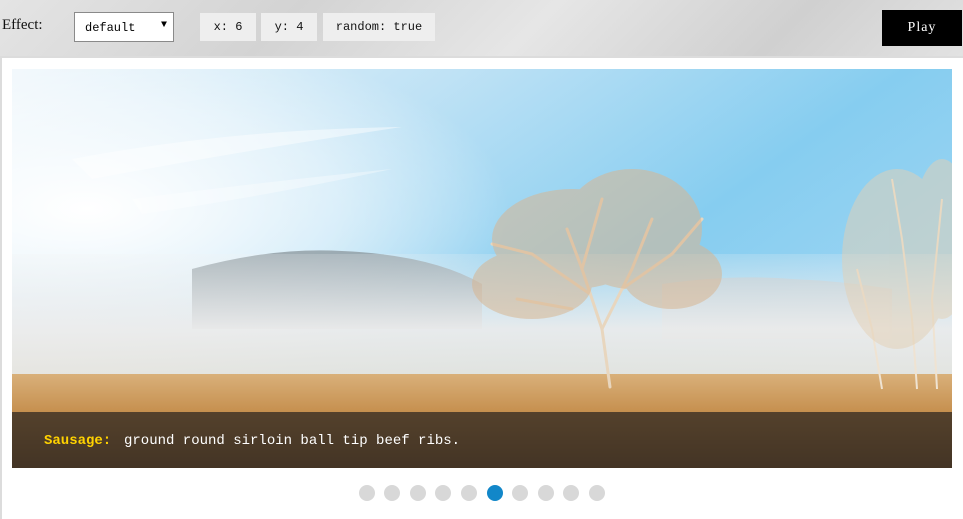  I want to click on random-param-button: random: true, so click(379, 27).